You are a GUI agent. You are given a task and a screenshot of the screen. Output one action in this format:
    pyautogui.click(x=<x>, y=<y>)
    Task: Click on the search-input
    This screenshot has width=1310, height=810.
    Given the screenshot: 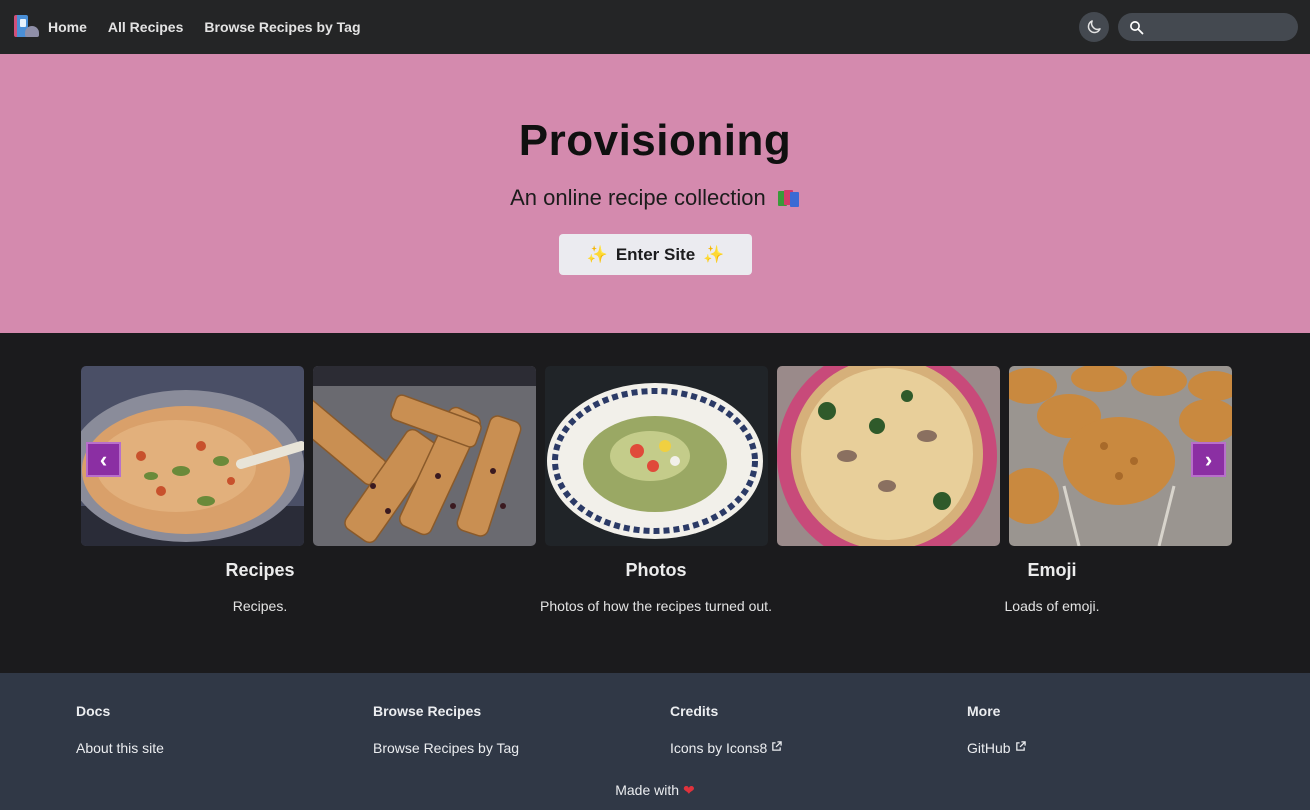 What is the action you would take?
    pyautogui.click(x=1220, y=27)
    